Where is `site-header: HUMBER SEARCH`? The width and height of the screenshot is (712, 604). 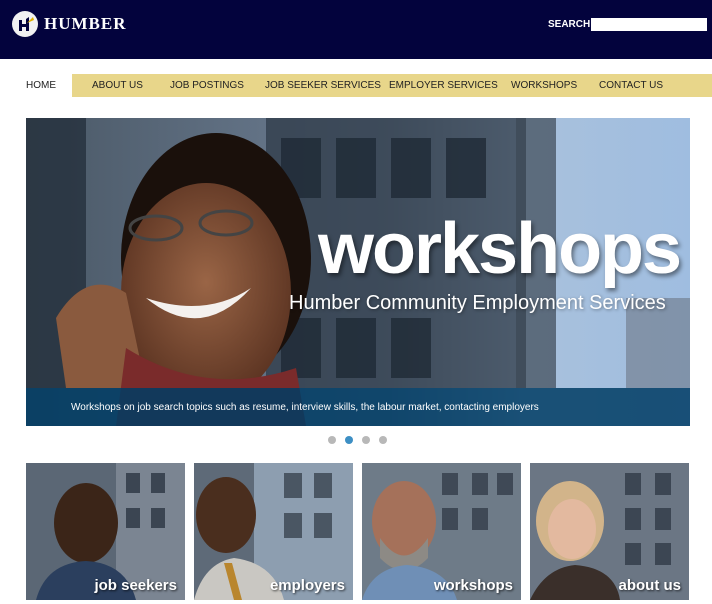
site-header: HUMBER SEARCH is located at coordinates (356, 29).